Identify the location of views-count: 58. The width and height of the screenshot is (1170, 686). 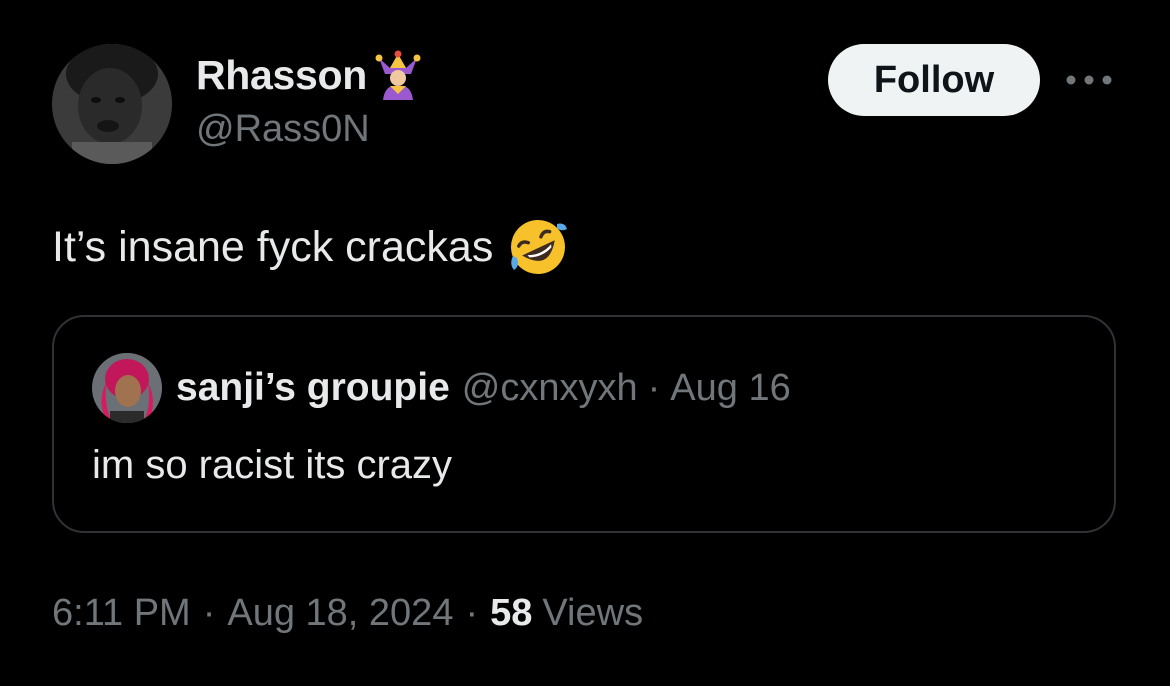
(511, 613).